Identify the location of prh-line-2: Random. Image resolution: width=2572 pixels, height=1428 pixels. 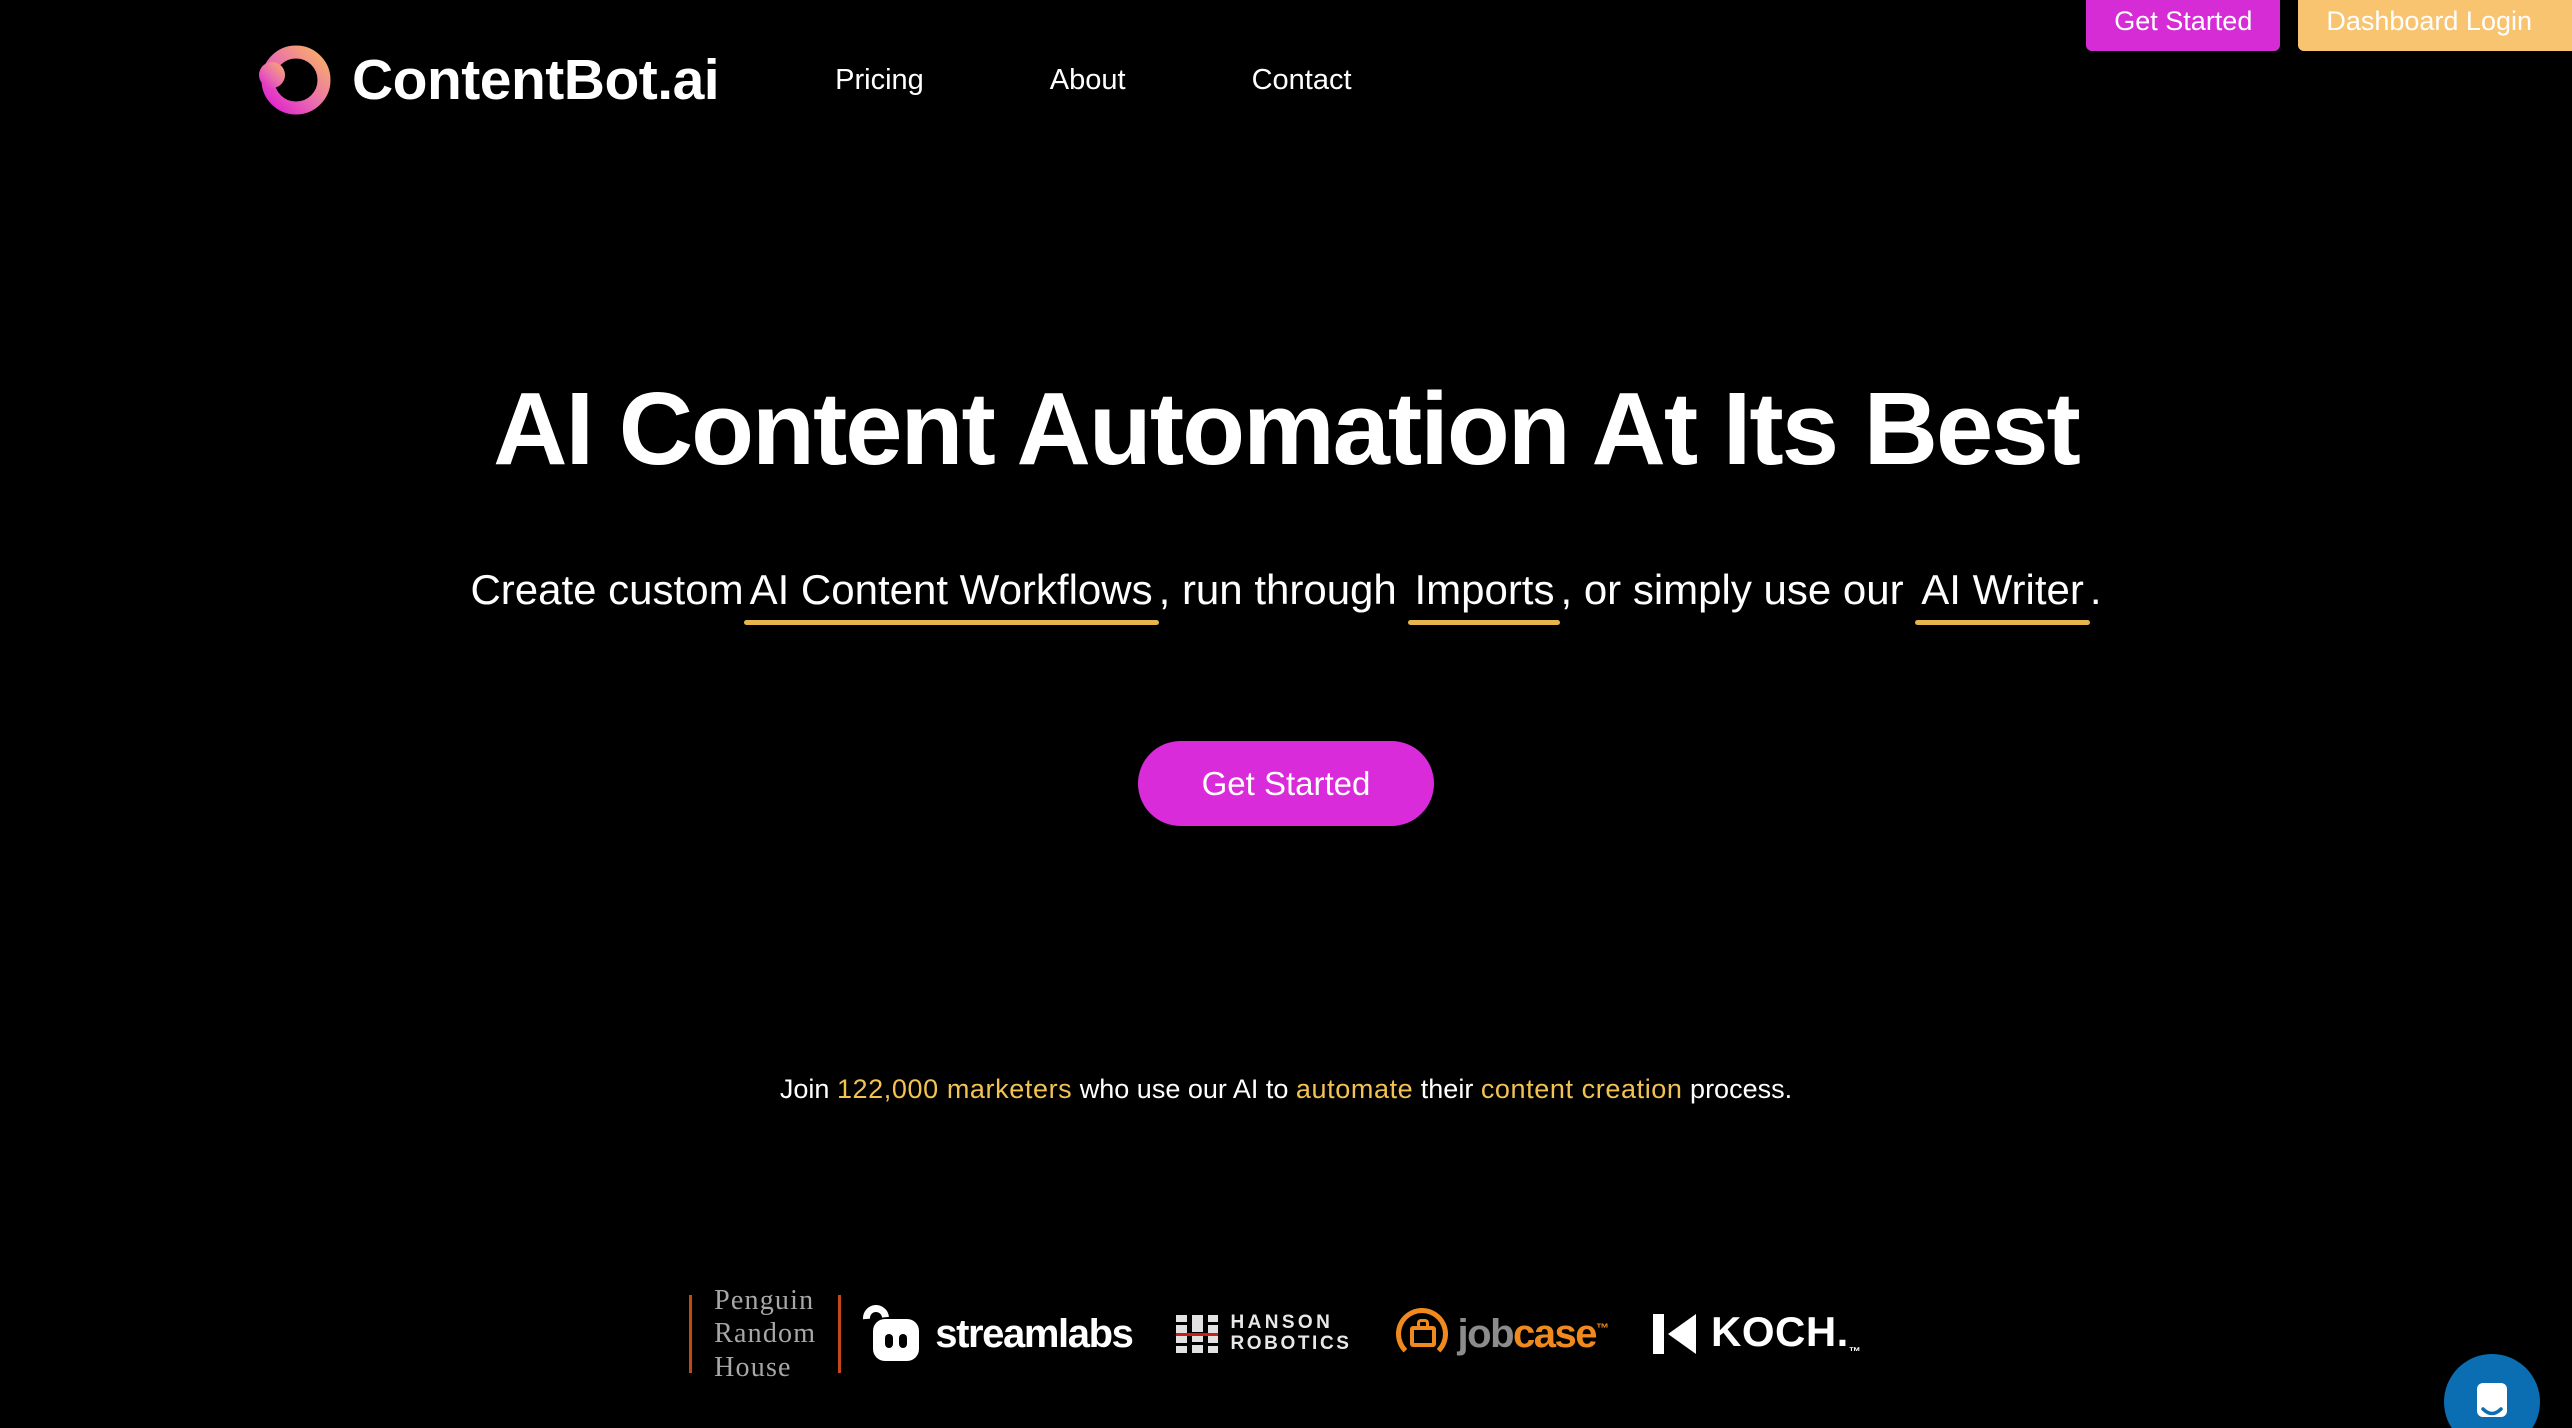
(765, 1334).